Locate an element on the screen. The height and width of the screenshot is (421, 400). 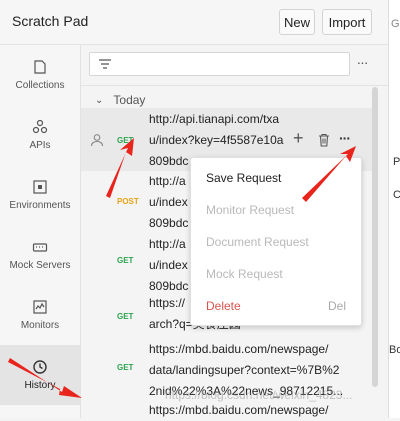
chevron-down-icon: ⌄ is located at coordinates (99, 100).